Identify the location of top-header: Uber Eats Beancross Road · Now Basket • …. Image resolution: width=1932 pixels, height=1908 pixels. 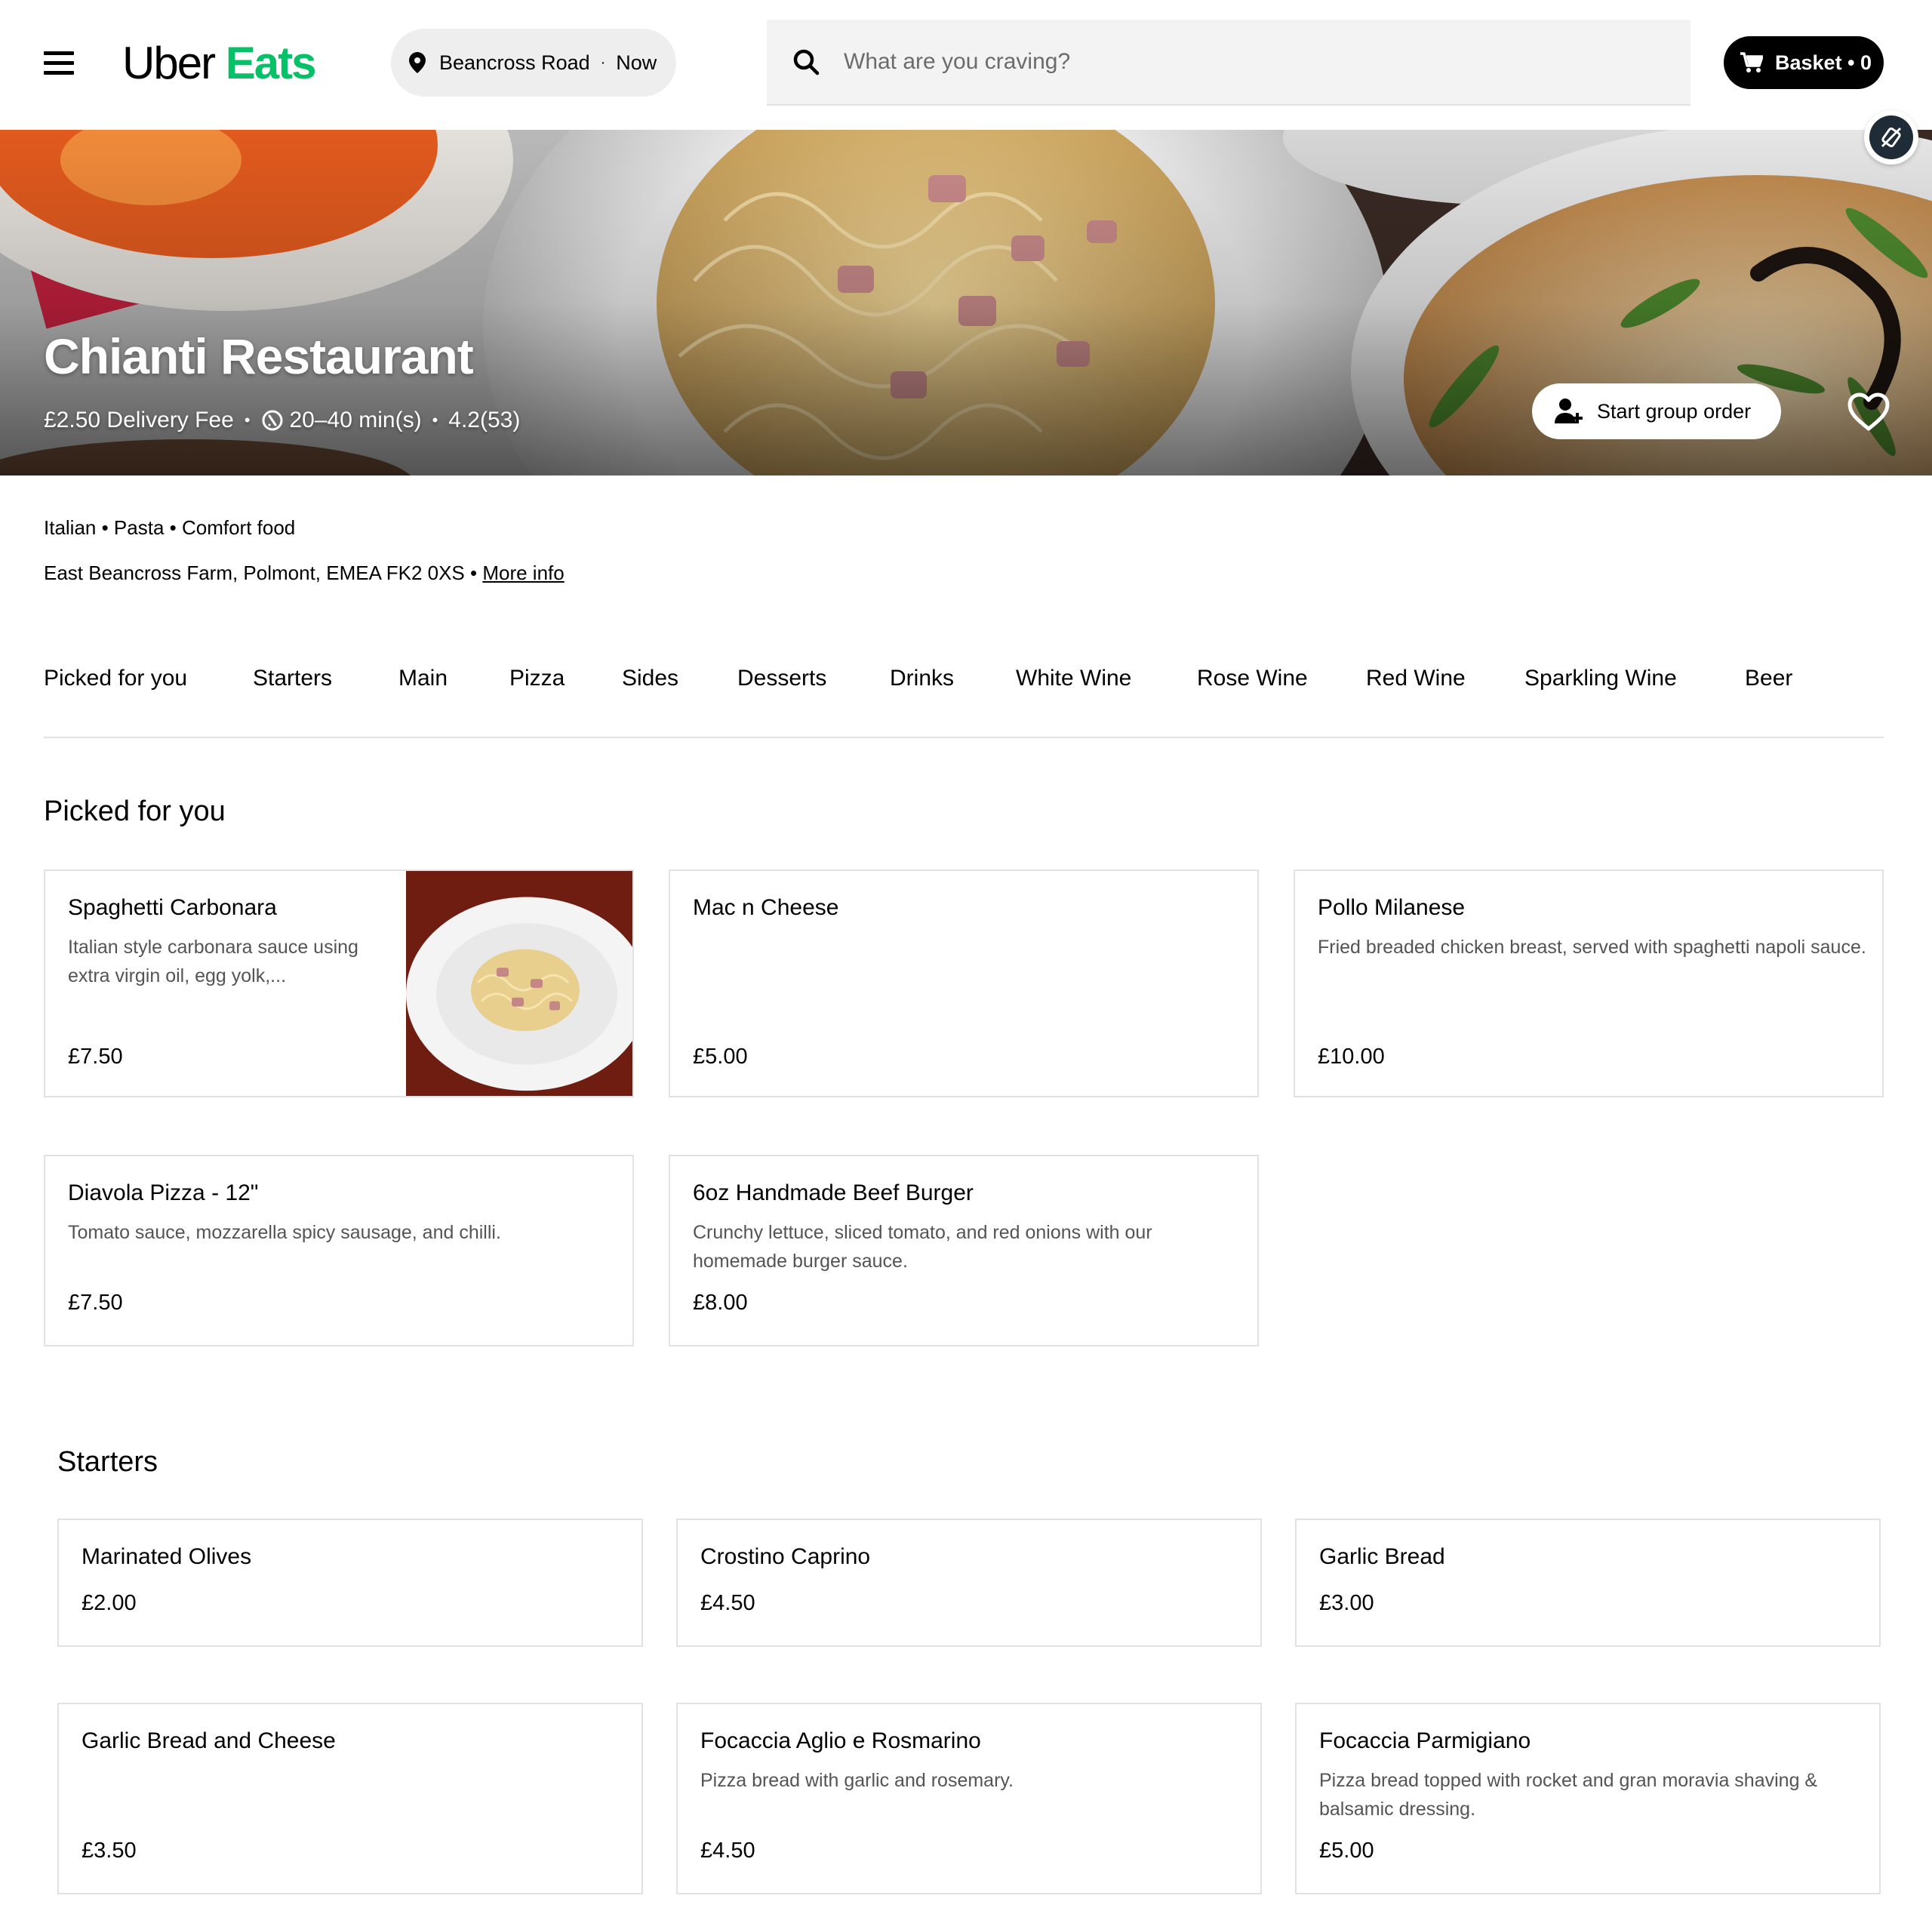
(966, 65).